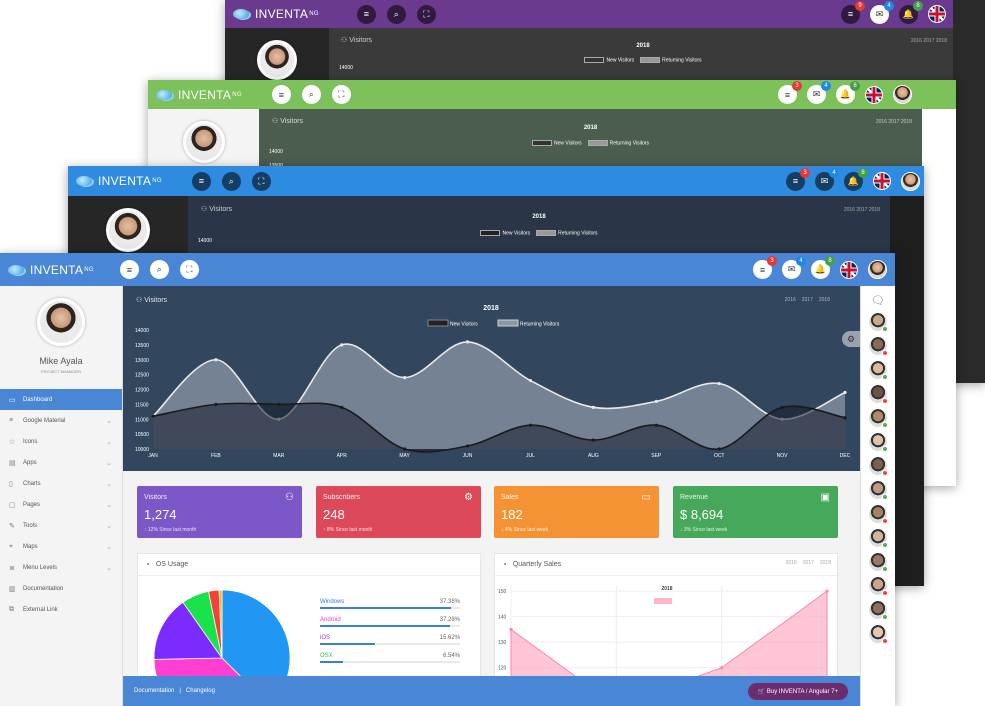 This screenshot has height=706, width=985. What do you see at coordinates (576, 512) in the screenshot?
I see `stat-card-sales: Sales 182 ↓ 4% Since last week ▭` at bounding box center [576, 512].